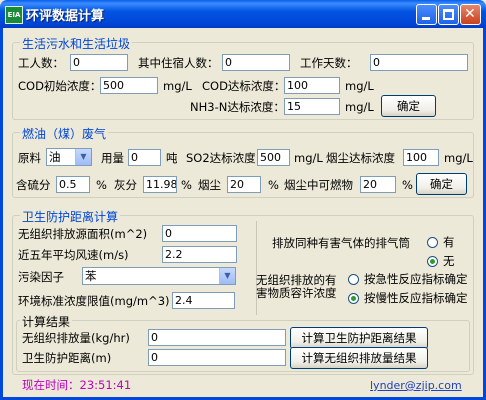  I want to click on sulfur-unit: %, so click(101, 185).